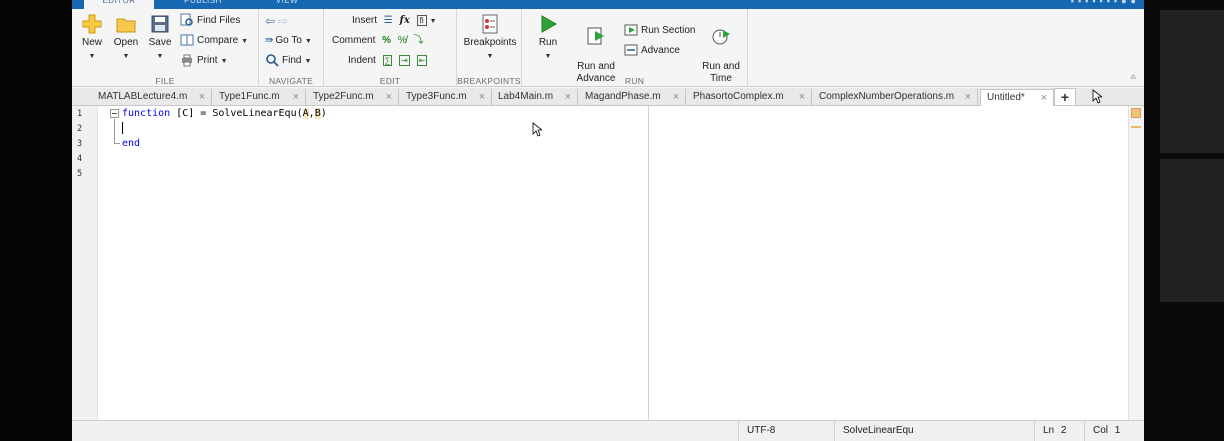  What do you see at coordinates (608, 4) in the screenshot?
I see `toolstrip-tabs: EDITOR PUBLISH VIEW ▪▪▪▪▪▪▪●●` at bounding box center [608, 4].